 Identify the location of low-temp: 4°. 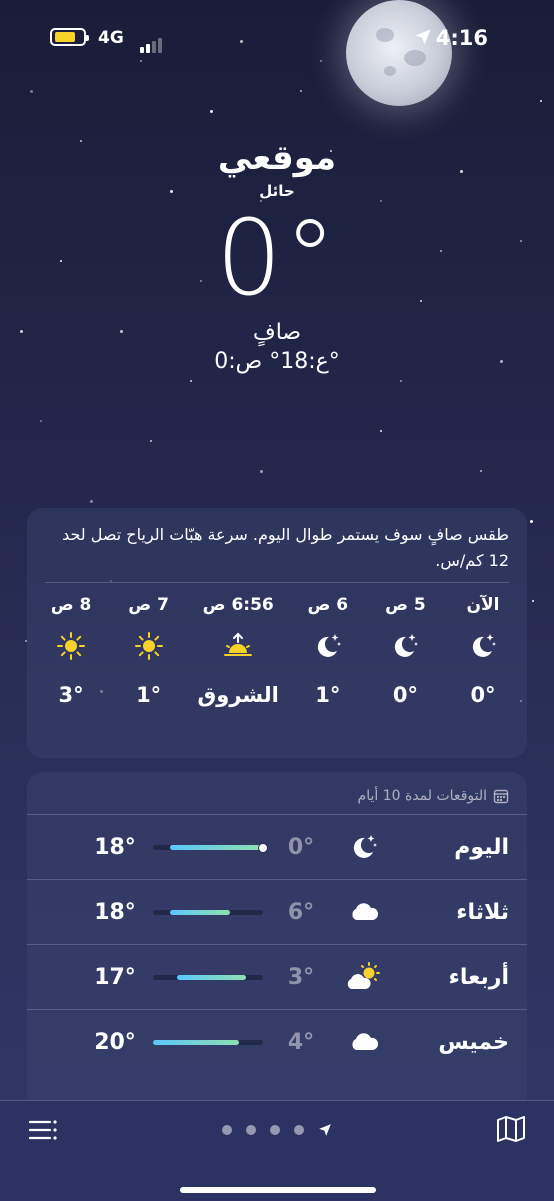
(301, 1042).